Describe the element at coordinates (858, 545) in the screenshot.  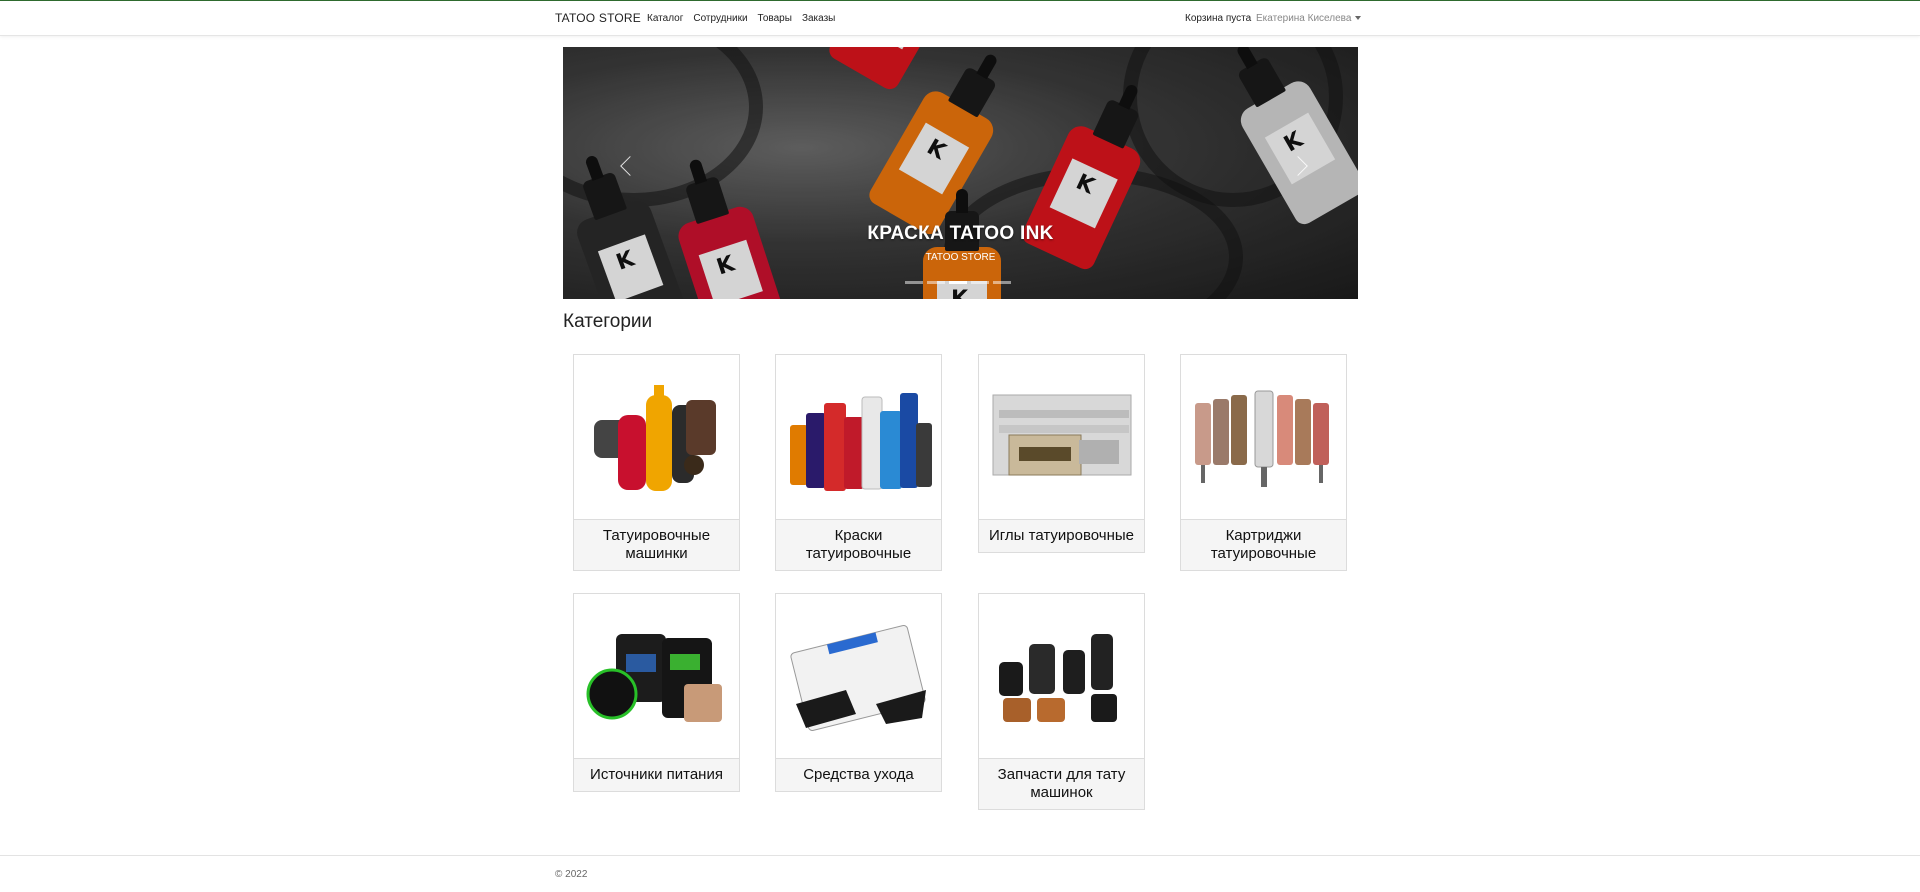
I see `category-label: Краски татуировочные` at that location.